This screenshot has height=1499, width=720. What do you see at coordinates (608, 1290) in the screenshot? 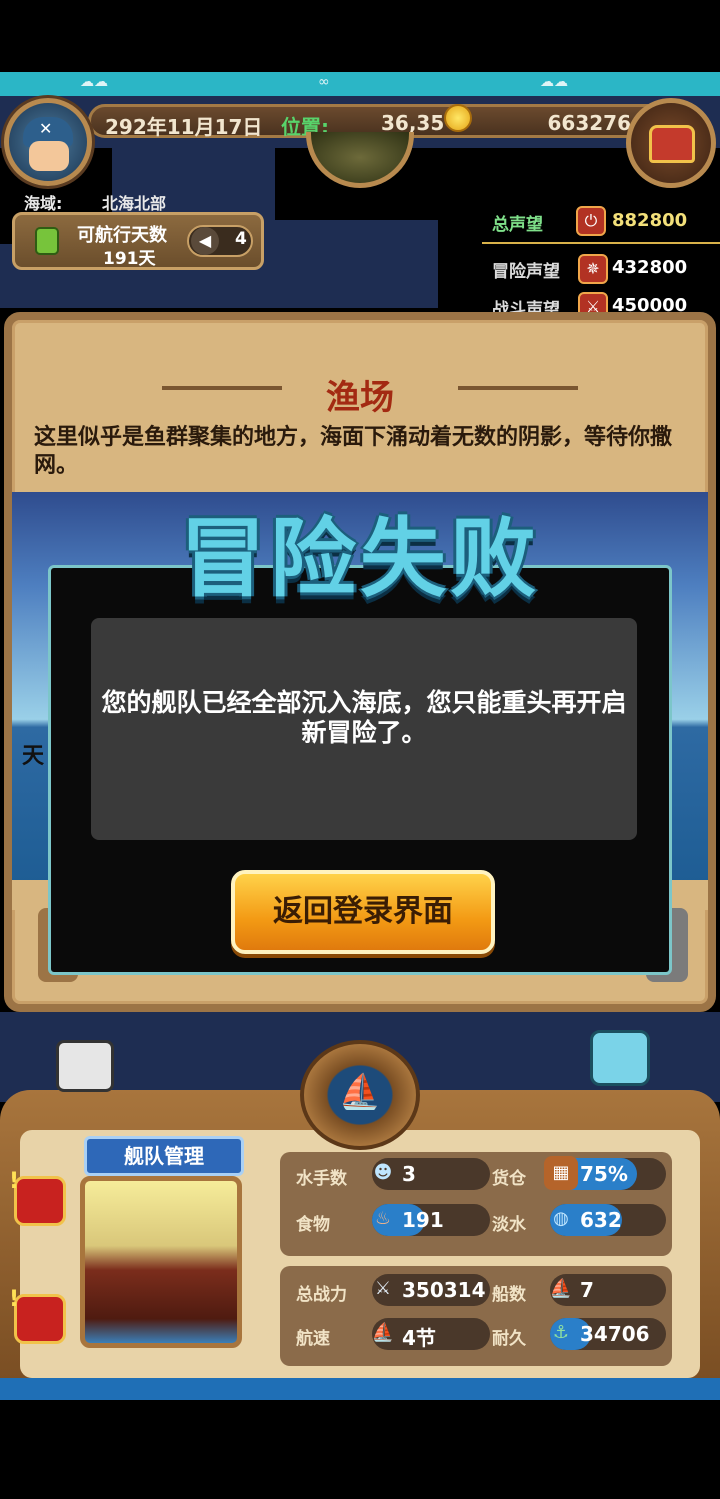
I see `ships-stat: ⛵ 7` at bounding box center [608, 1290].